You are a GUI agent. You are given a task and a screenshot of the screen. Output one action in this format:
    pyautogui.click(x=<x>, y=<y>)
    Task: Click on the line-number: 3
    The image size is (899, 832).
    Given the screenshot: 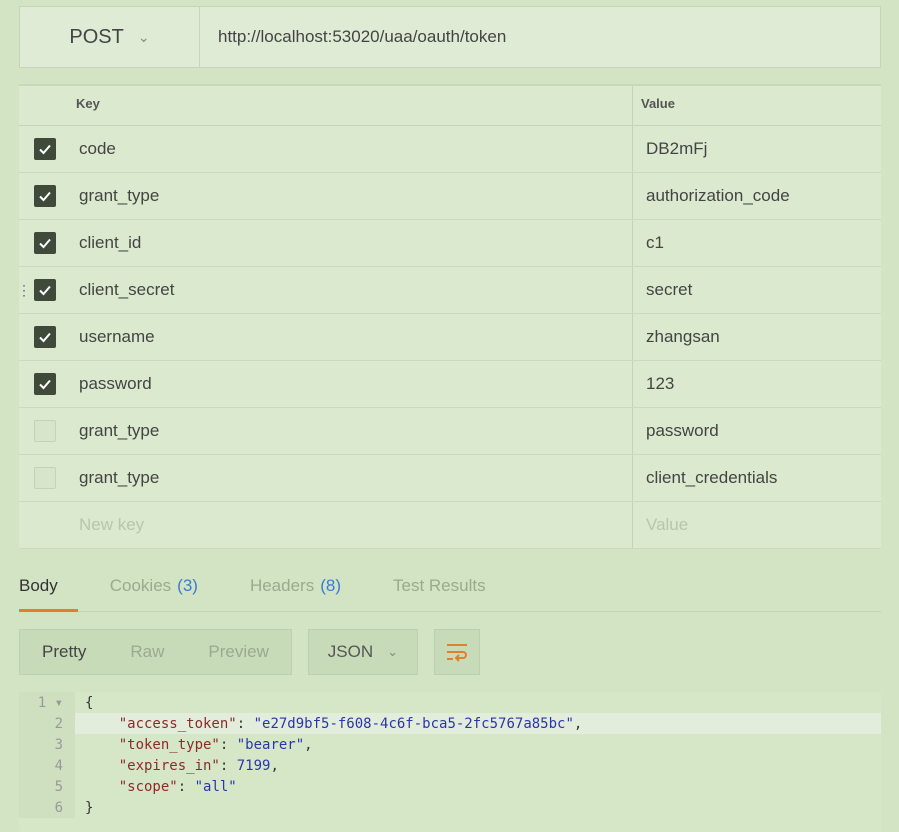 What is the action you would take?
    pyautogui.click(x=47, y=744)
    